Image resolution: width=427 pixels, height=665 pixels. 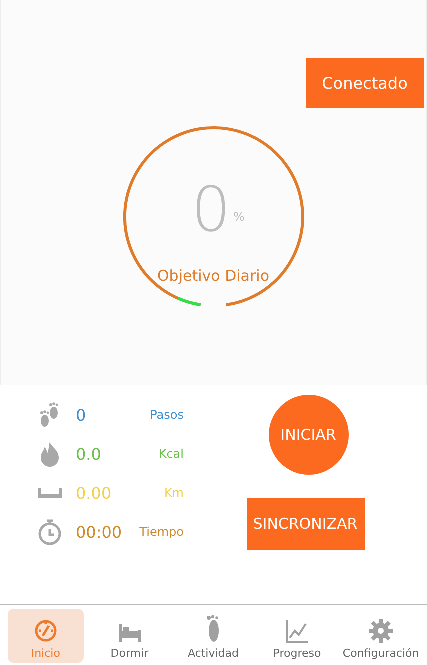 I want to click on nav-tab: Dormir, so click(x=130, y=635).